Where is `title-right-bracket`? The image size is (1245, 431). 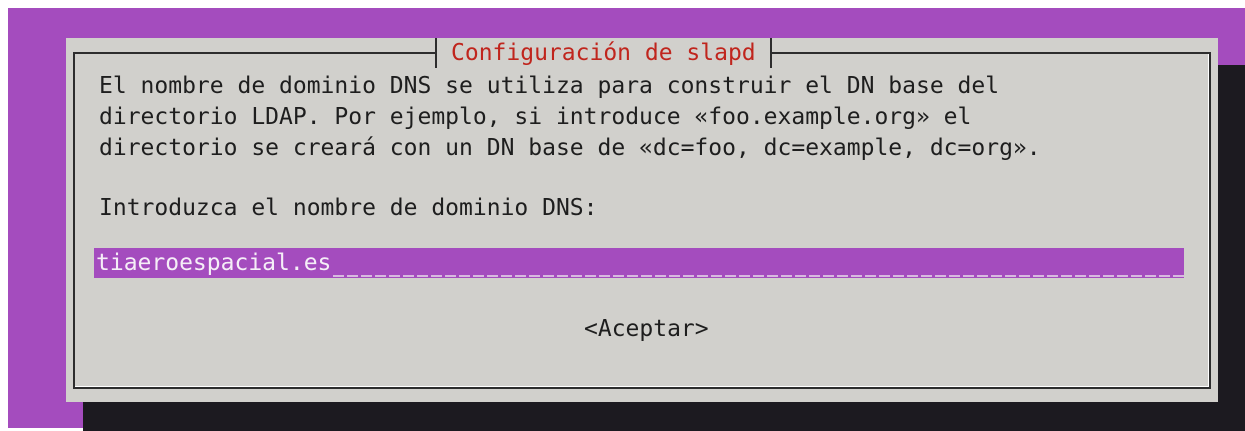
title-right-bracket is located at coordinates (770, 53).